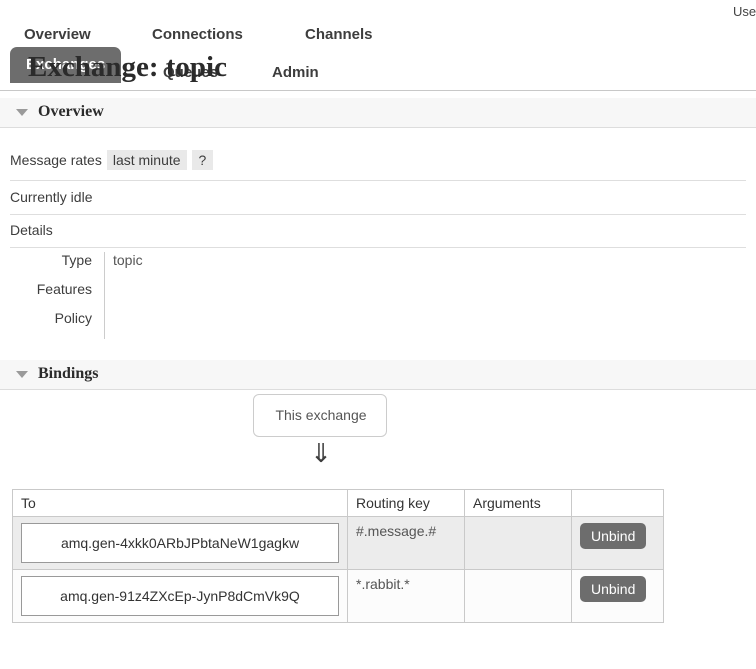 Image resolution: width=756 pixels, height=669 pixels. What do you see at coordinates (321, 453) in the screenshot?
I see `double-down-arrow-icon: ⇓` at bounding box center [321, 453].